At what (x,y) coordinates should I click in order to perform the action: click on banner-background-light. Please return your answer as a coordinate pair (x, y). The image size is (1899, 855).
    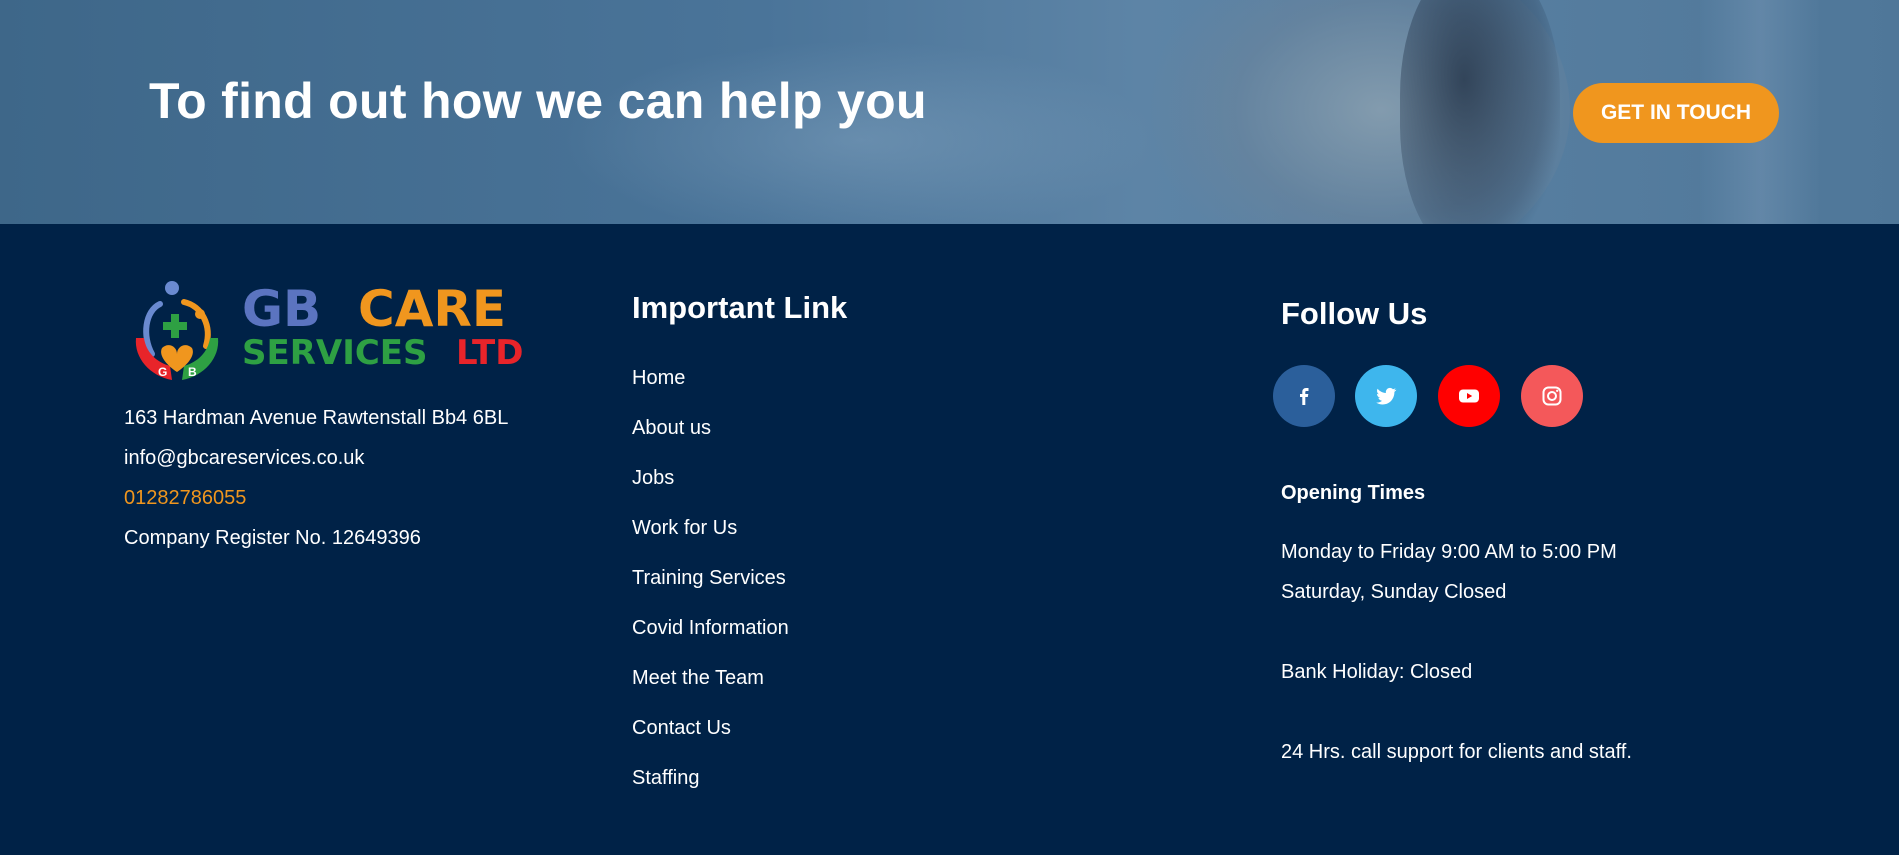
    Looking at the image, I should click on (860, 132).